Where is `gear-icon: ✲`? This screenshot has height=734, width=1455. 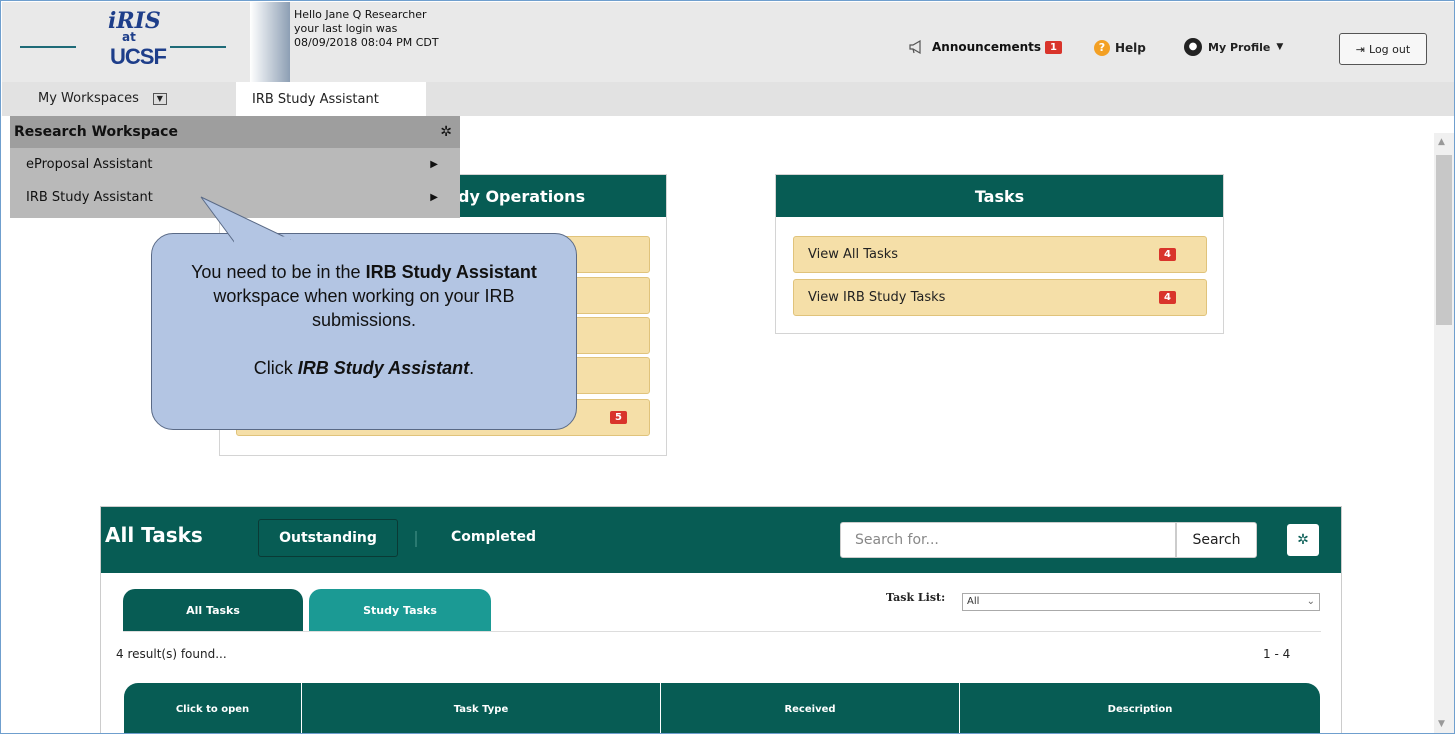
gear-icon: ✲ is located at coordinates (446, 132).